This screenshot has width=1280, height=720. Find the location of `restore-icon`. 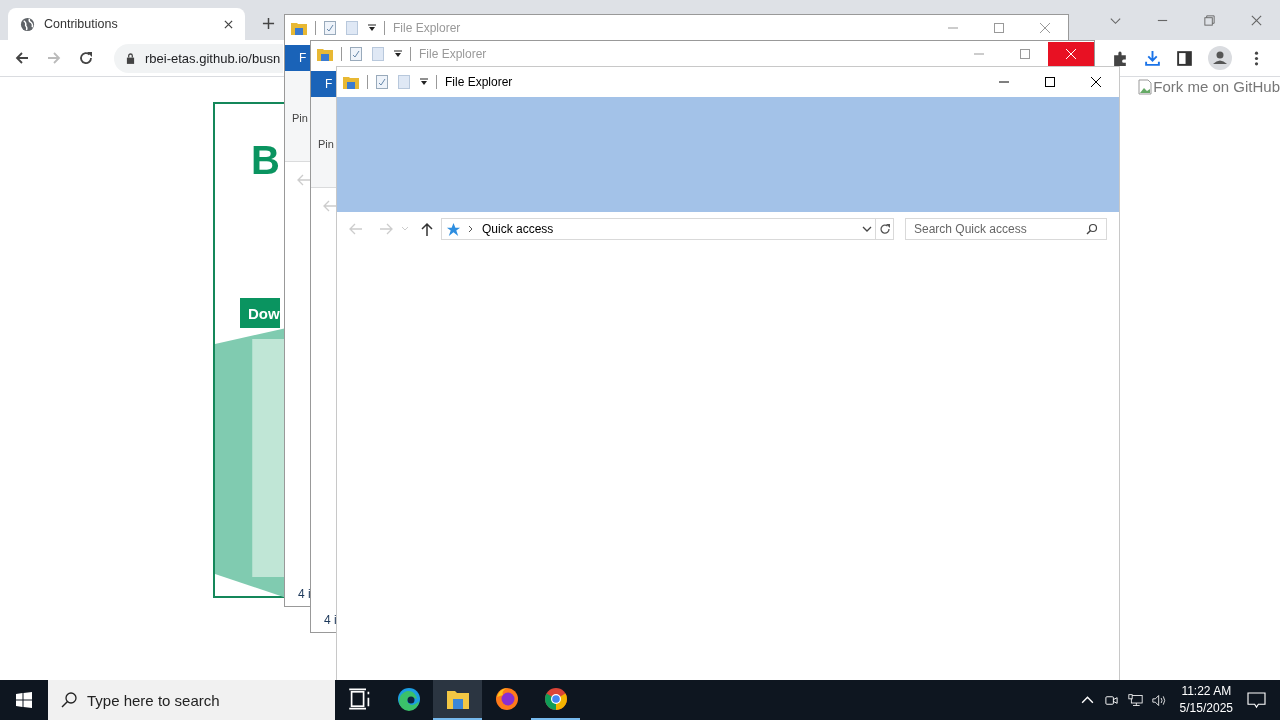

restore-icon is located at coordinates (1209, 20).